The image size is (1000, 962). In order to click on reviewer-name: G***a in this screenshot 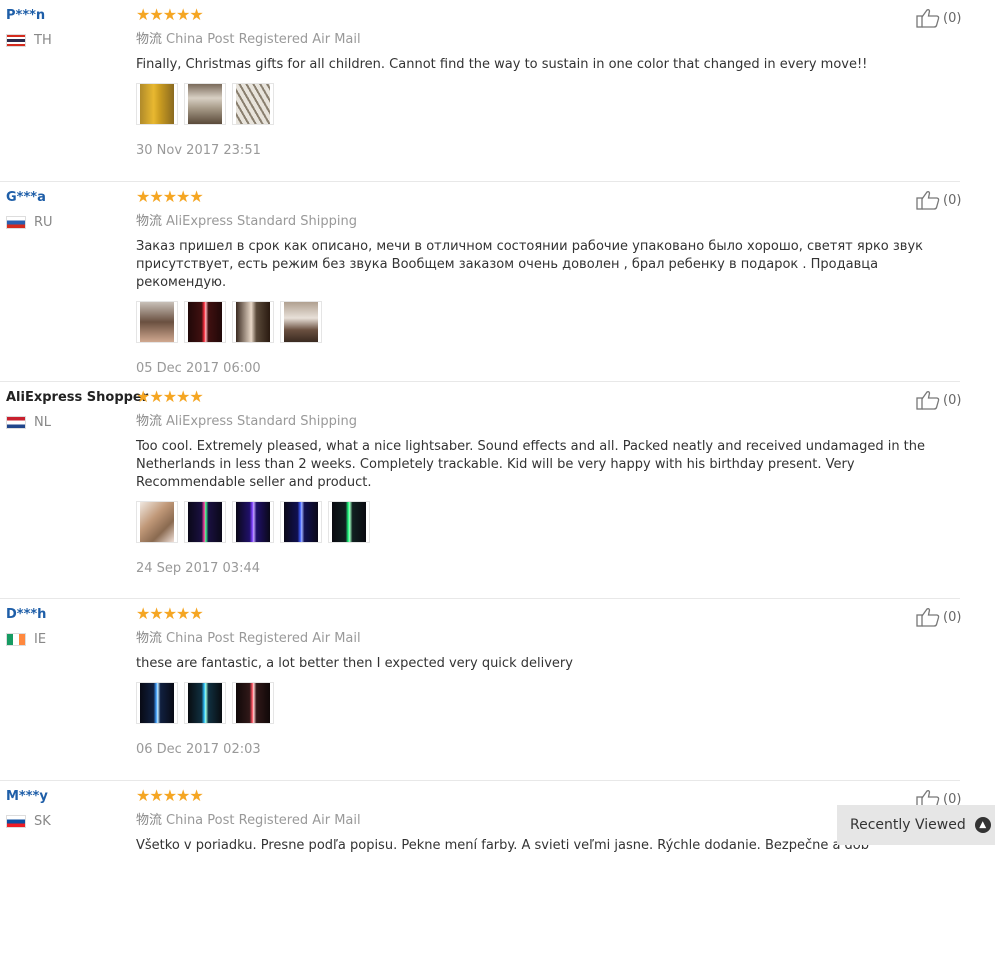, I will do `click(29, 197)`.